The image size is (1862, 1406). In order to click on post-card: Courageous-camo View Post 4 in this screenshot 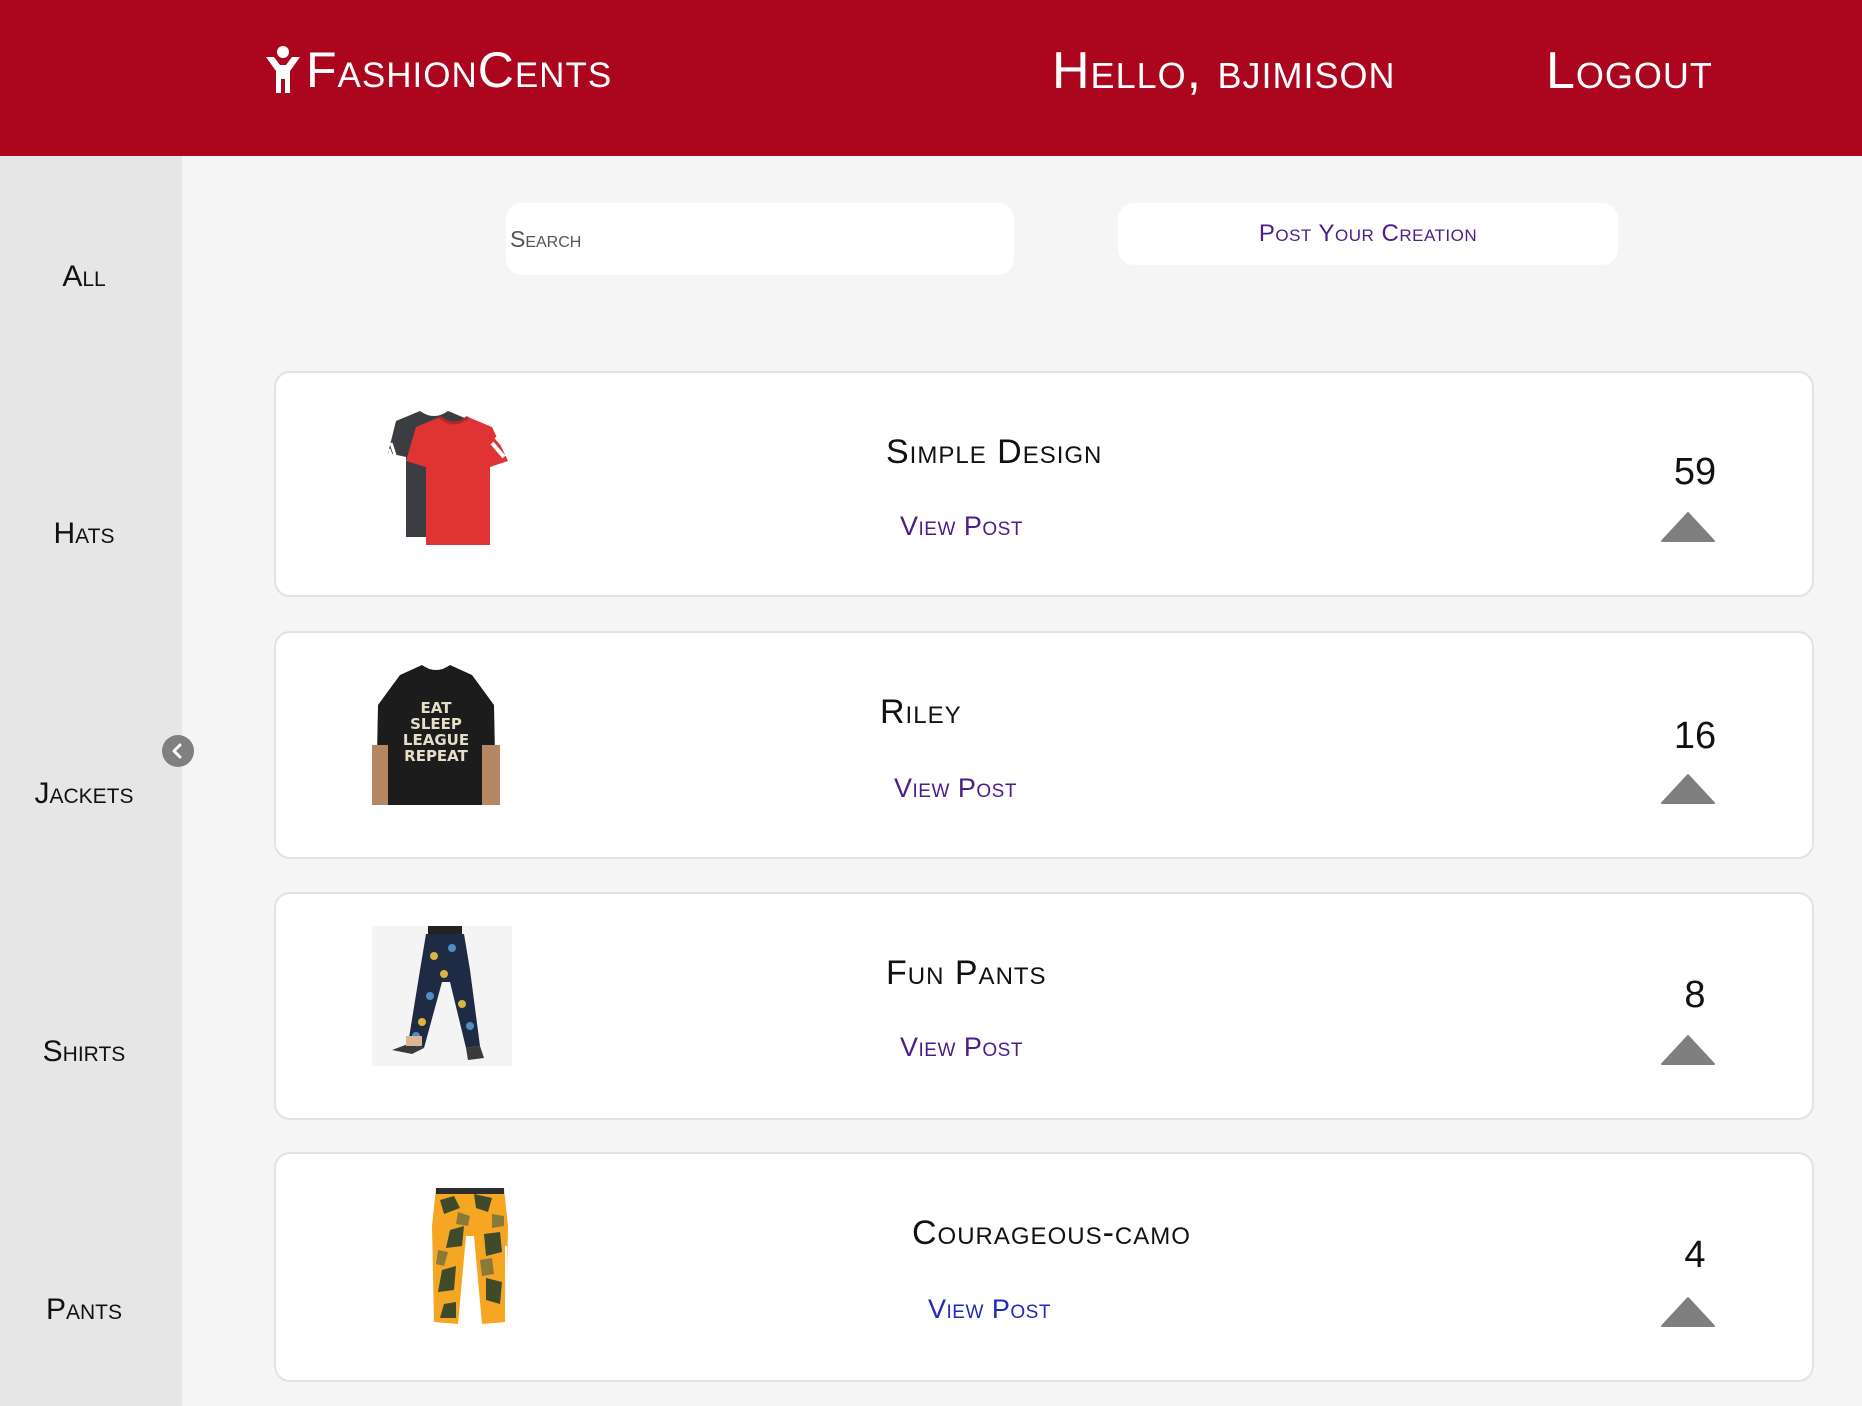, I will do `click(1044, 1267)`.